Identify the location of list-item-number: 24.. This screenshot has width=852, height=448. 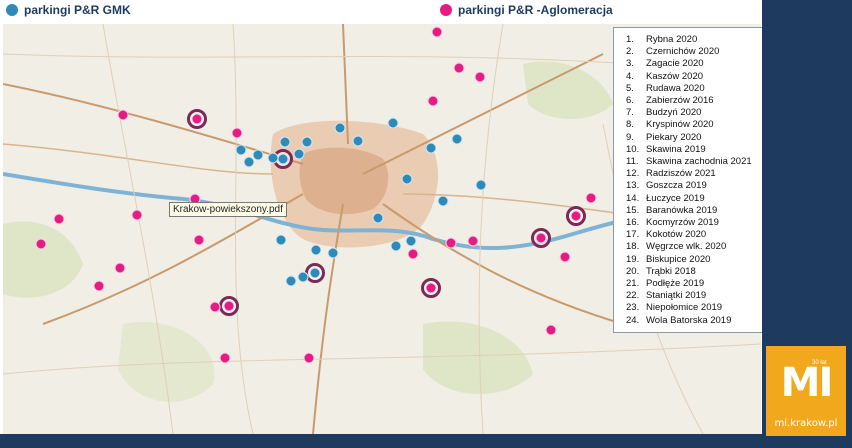
(633, 320).